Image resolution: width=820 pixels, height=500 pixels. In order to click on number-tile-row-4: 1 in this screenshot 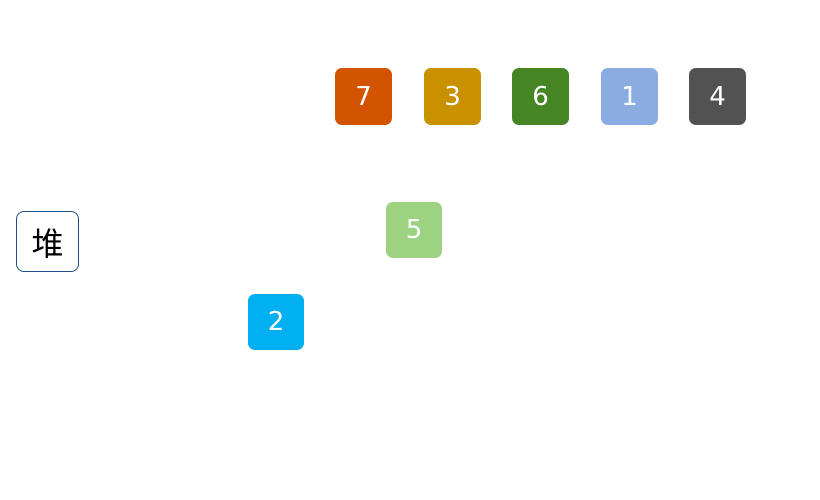, I will do `click(629, 96)`.